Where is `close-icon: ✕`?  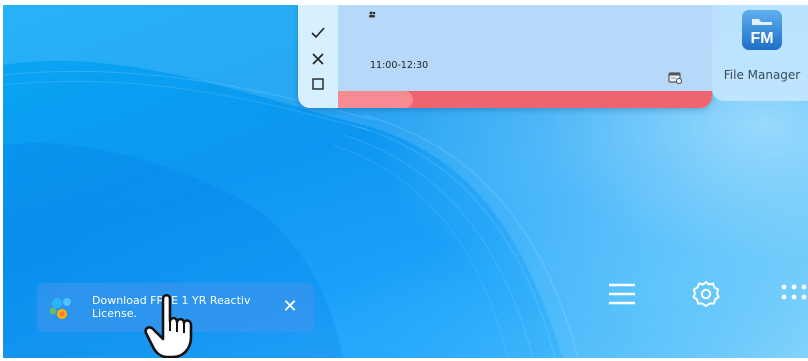
close-icon: ✕ is located at coordinates (290, 307).